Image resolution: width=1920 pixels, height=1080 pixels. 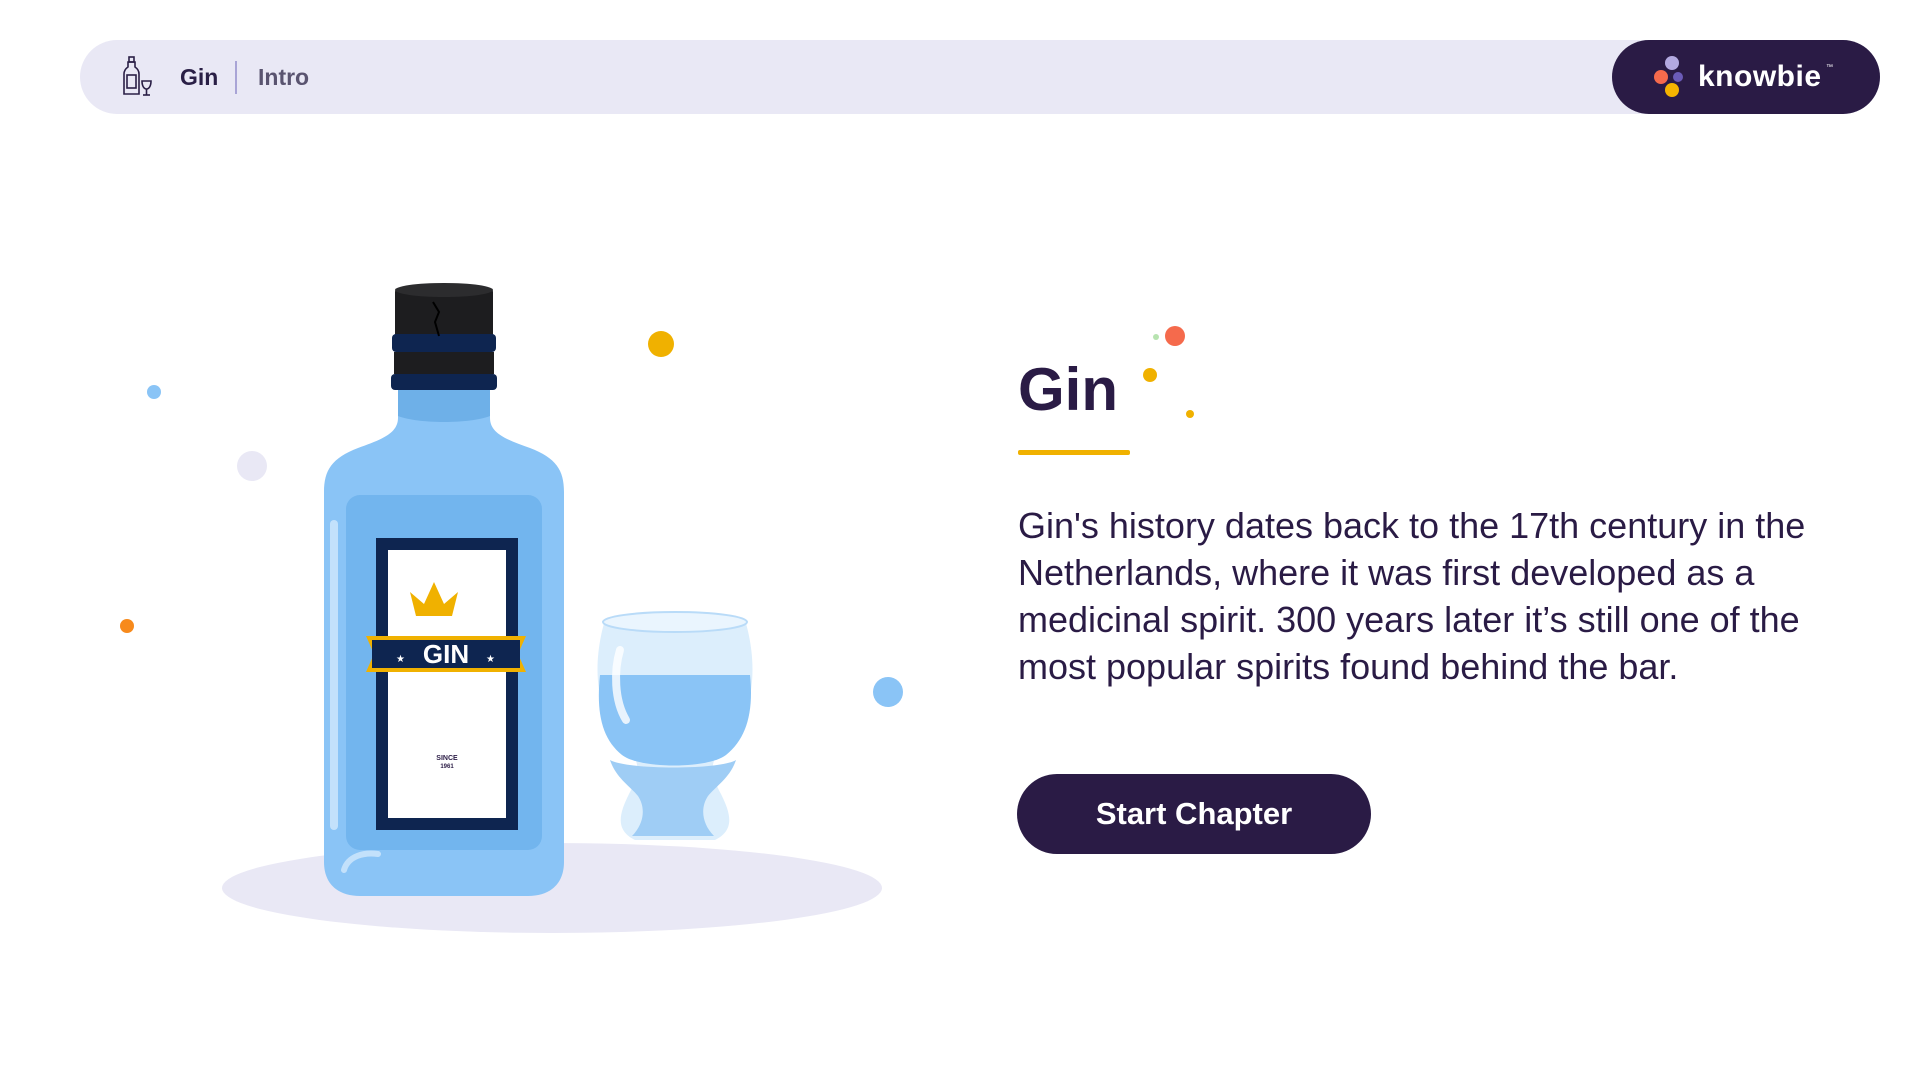 What do you see at coordinates (1668, 76) in the screenshot?
I see `knowbie-logo-icon` at bounding box center [1668, 76].